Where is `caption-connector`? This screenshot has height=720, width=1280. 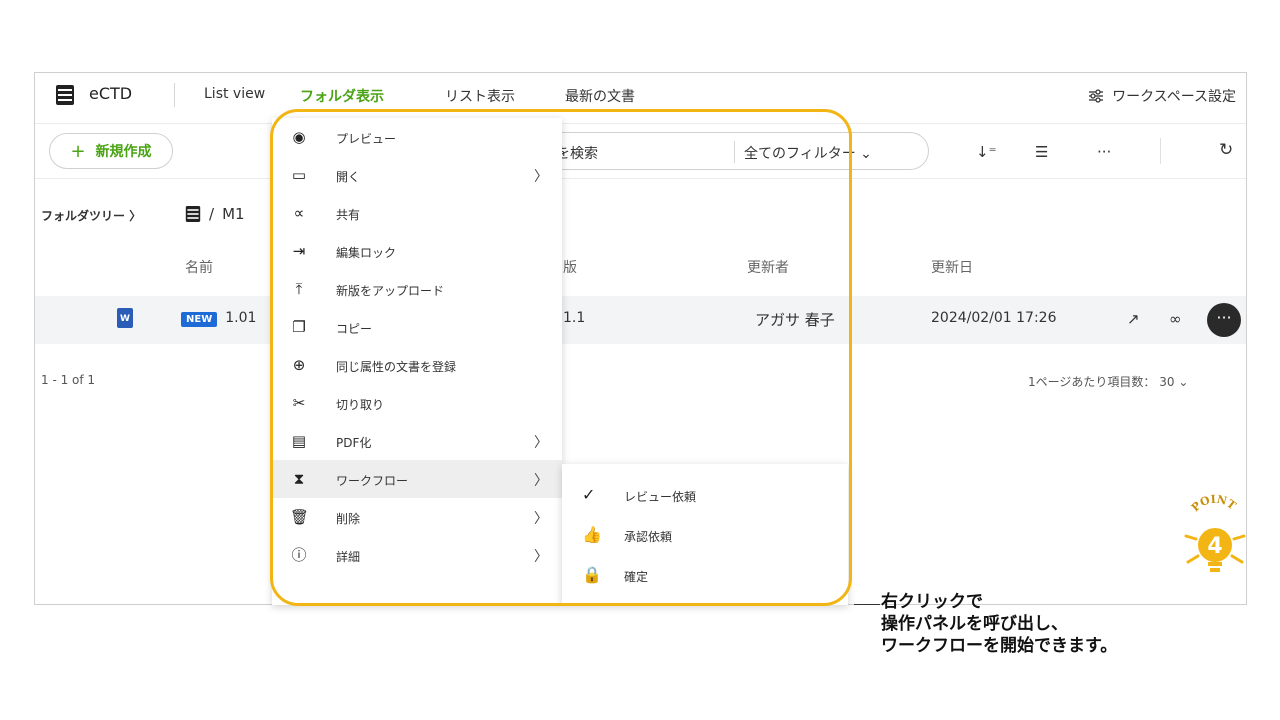
caption-connector is located at coordinates (867, 604).